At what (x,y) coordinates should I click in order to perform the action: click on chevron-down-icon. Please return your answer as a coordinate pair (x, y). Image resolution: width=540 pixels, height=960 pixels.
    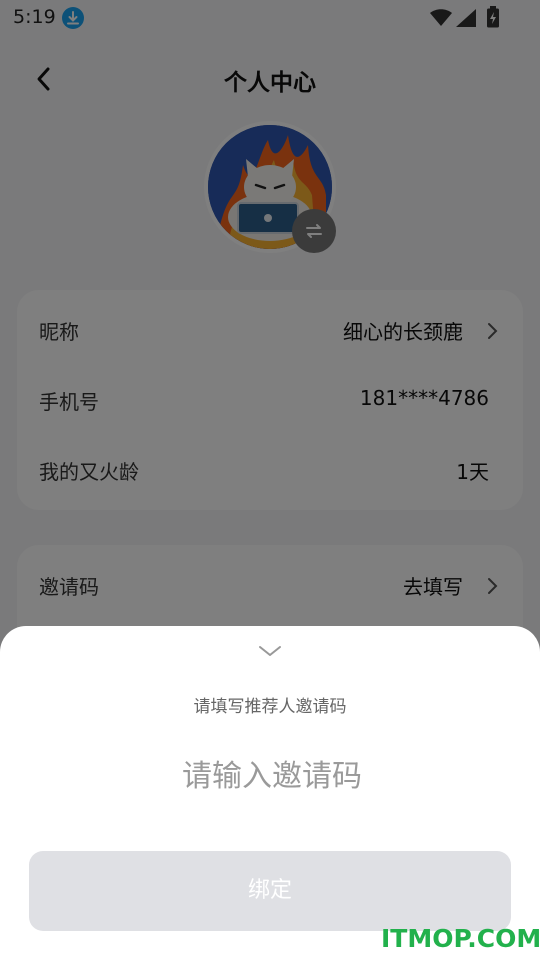
    Looking at the image, I should click on (270, 651).